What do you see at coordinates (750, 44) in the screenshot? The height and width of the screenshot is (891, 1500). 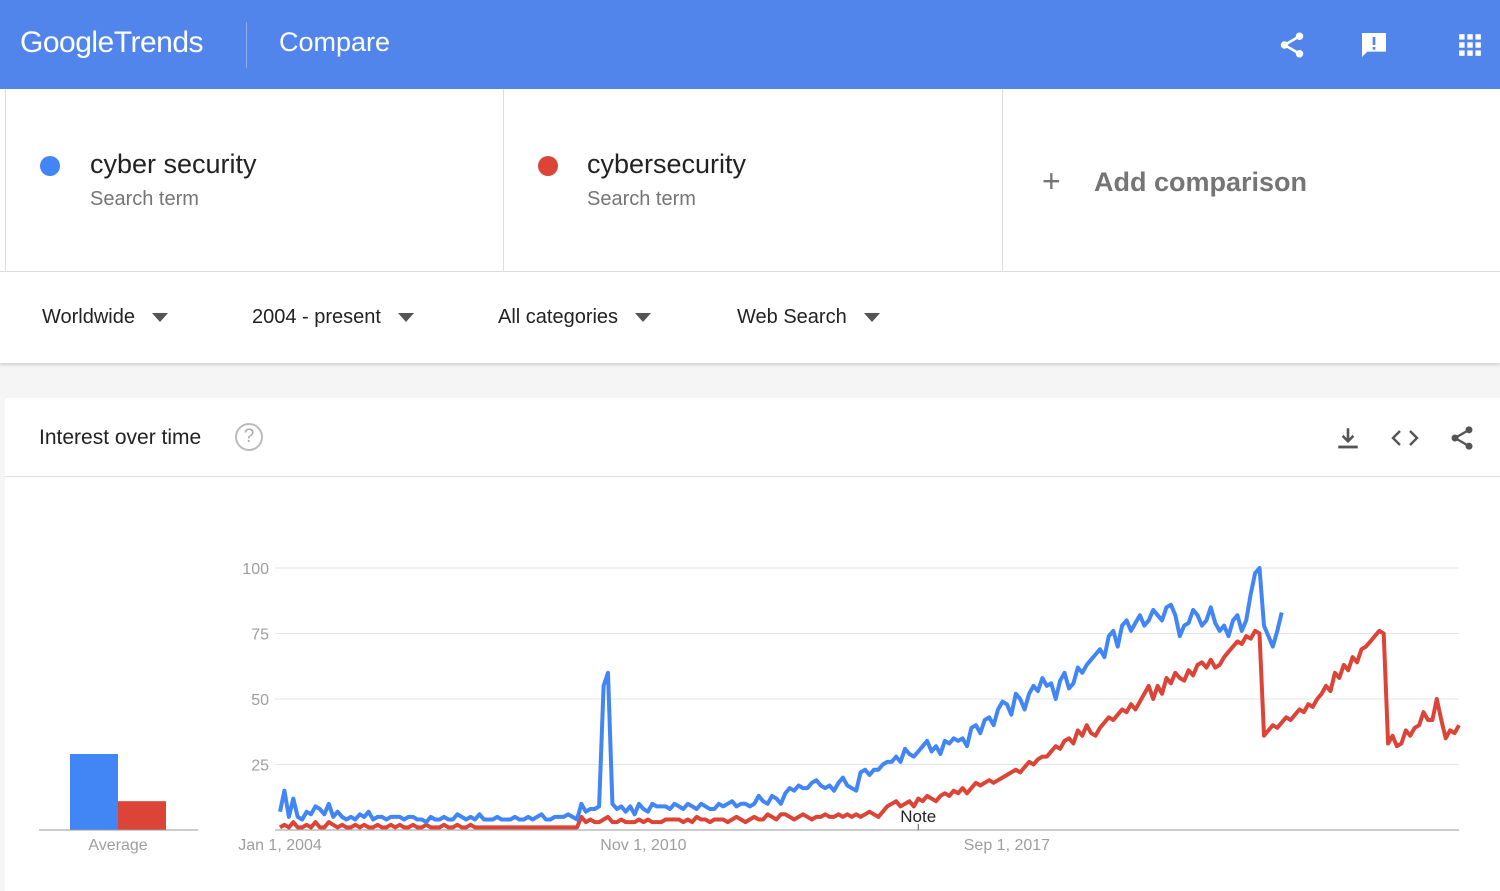 I see `app-header: GoogleTrends Compare` at bounding box center [750, 44].